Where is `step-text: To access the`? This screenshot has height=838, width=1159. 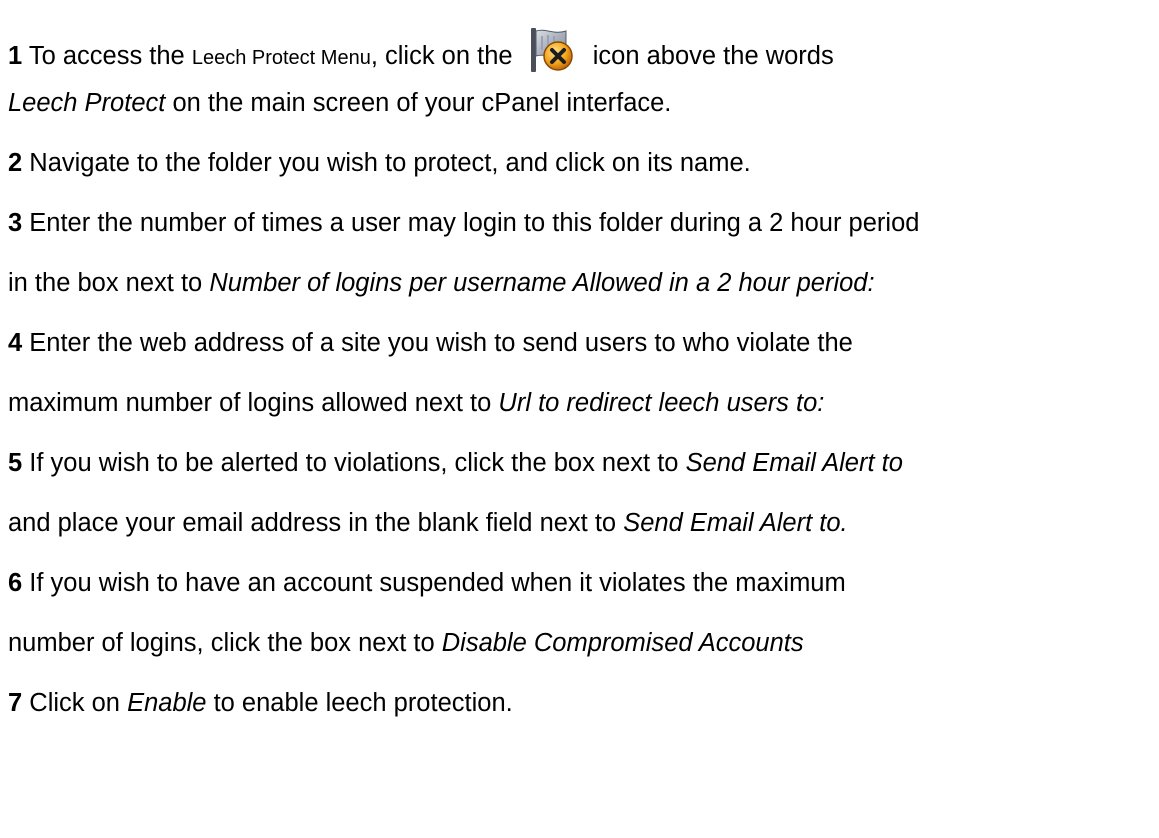
step-text: To access the is located at coordinates (106, 56).